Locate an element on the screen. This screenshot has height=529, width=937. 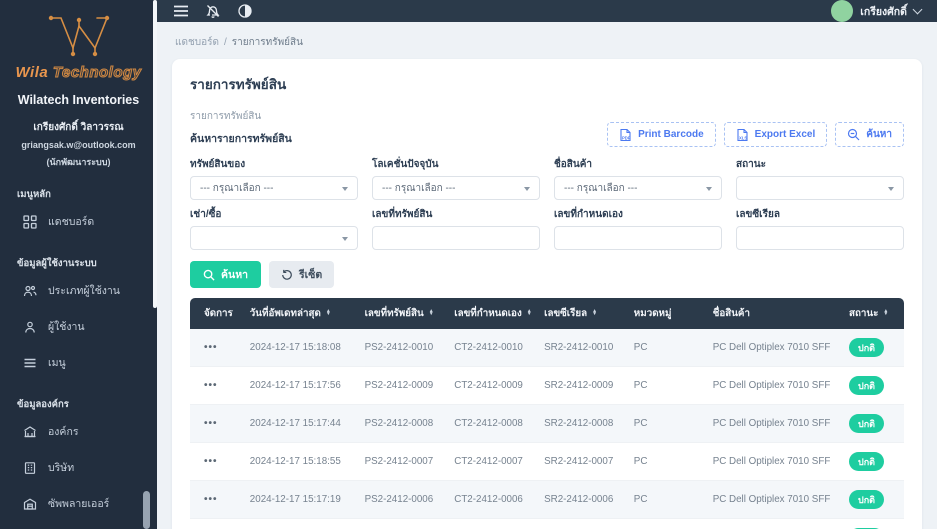
organization-icon is located at coordinates (30, 431).